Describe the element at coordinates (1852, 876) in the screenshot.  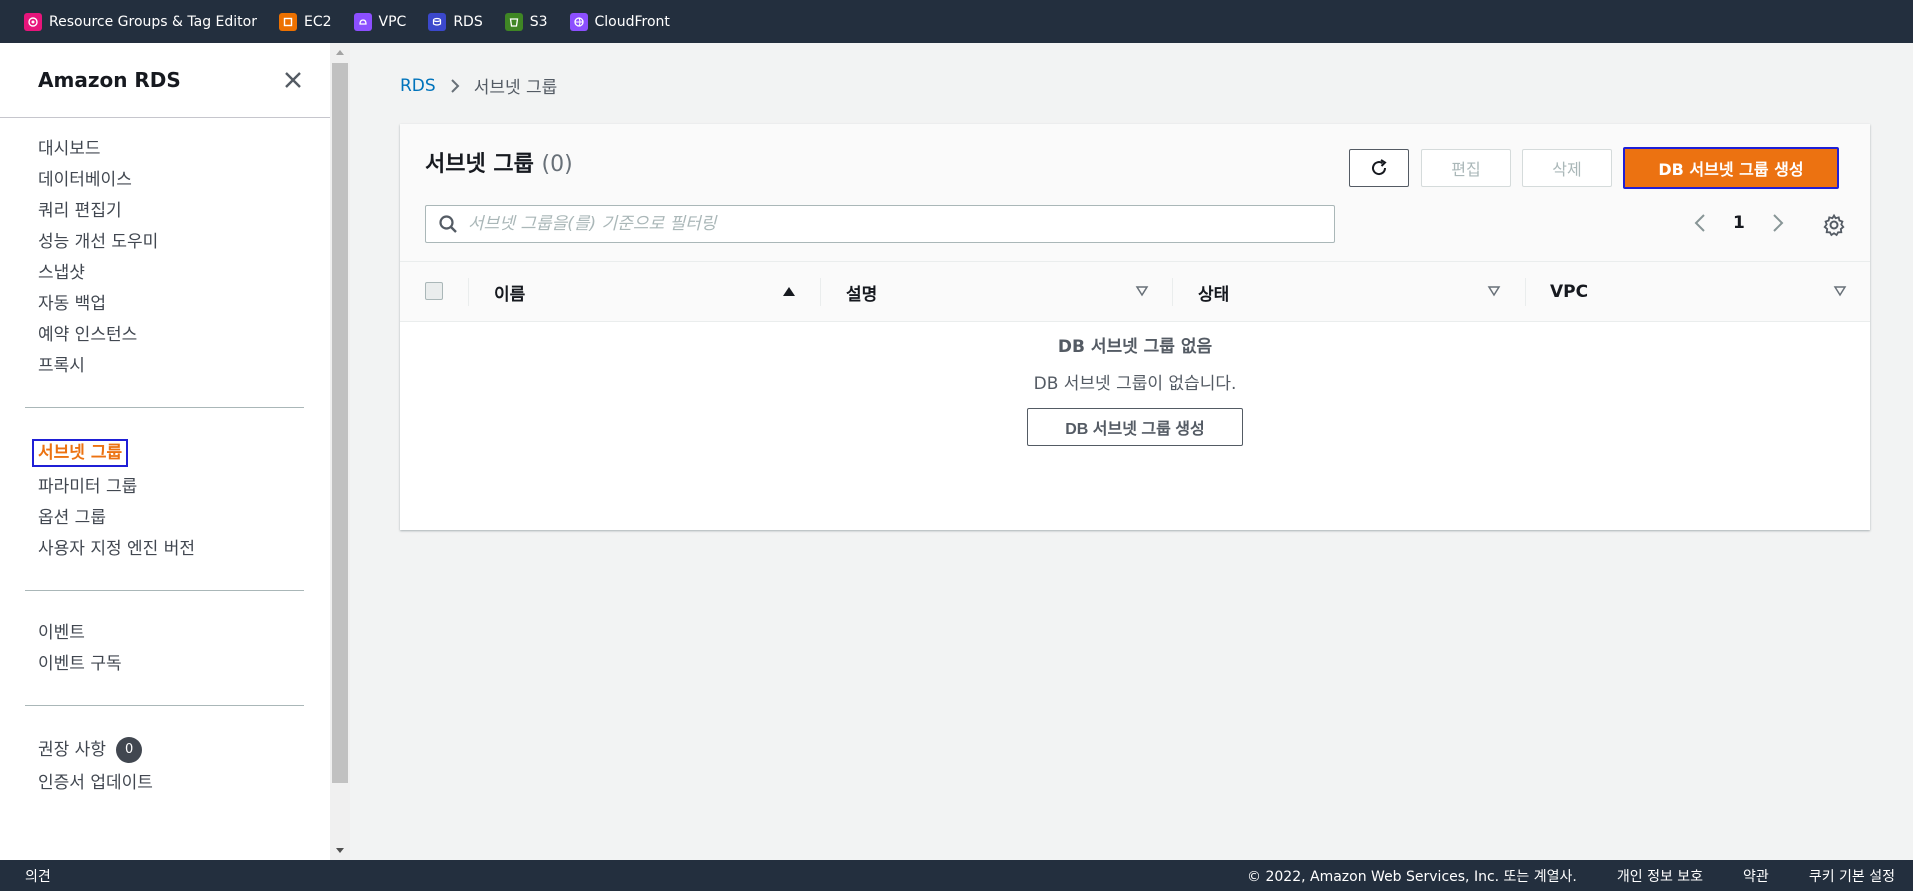
I see `cookie-preferences-link: 쿠키 기본 설정` at that location.